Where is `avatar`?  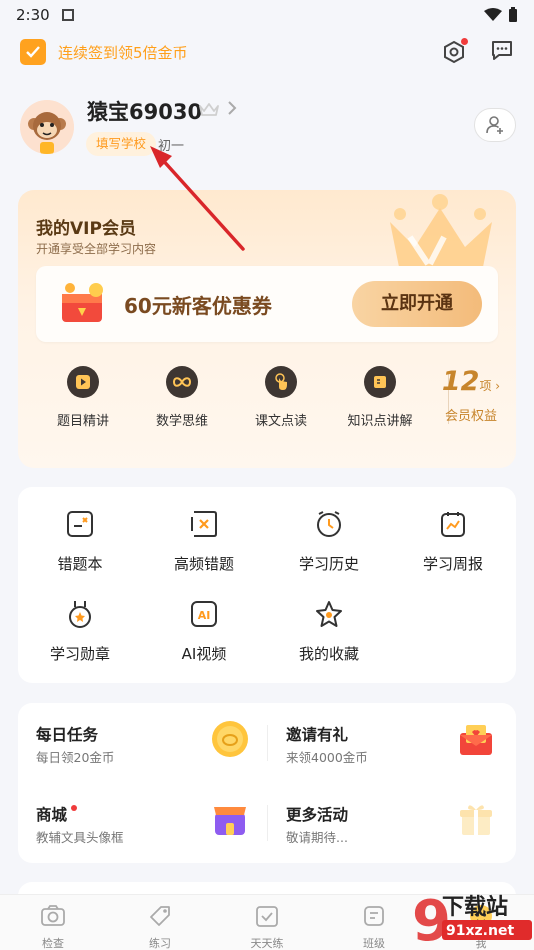 avatar is located at coordinates (47, 127).